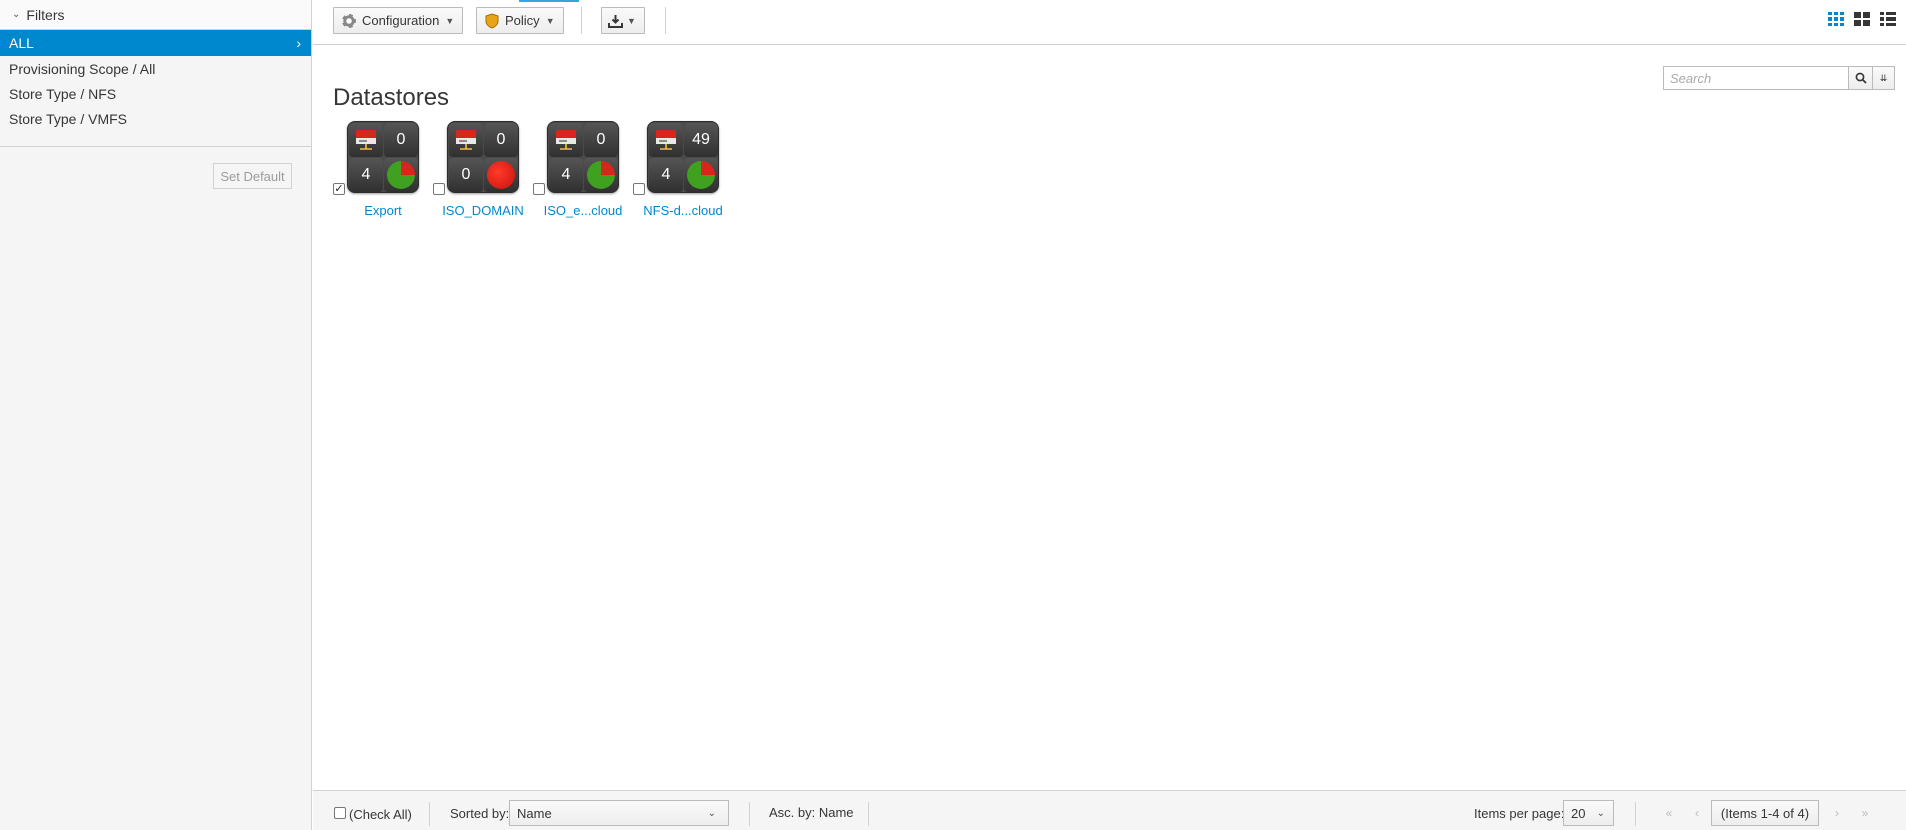 Image resolution: width=1906 pixels, height=830 pixels. Describe the element at coordinates (1756, 78) in the screenshot. I see `search-input` at that location.